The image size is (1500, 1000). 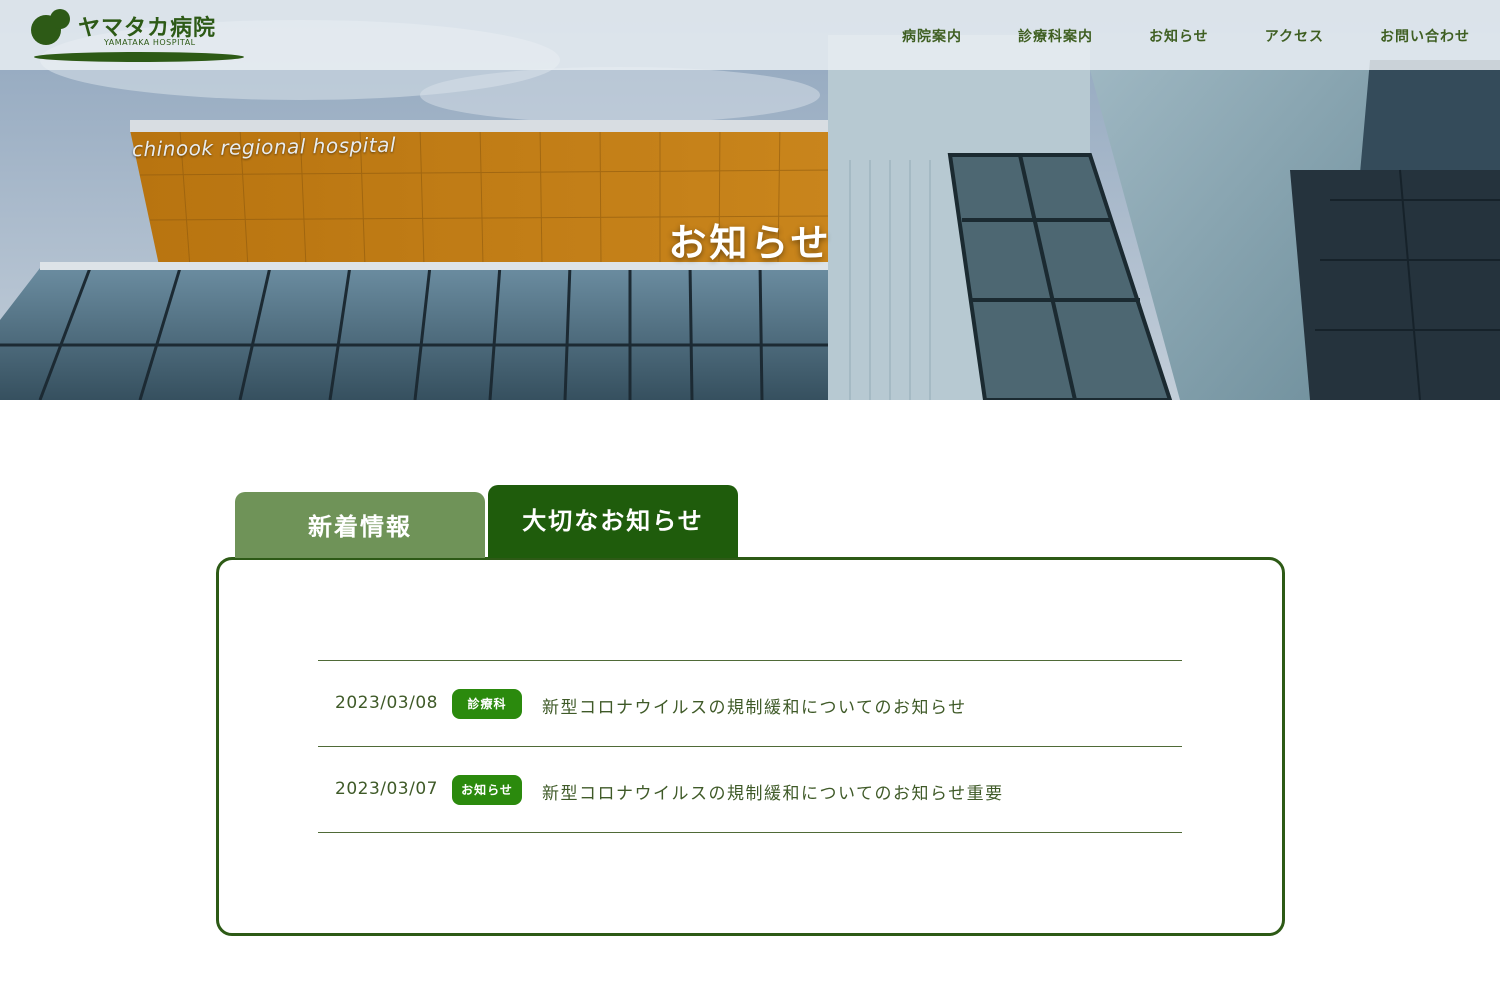 I want to click on tab-news: 新着情報, so click(x=360, y=525).